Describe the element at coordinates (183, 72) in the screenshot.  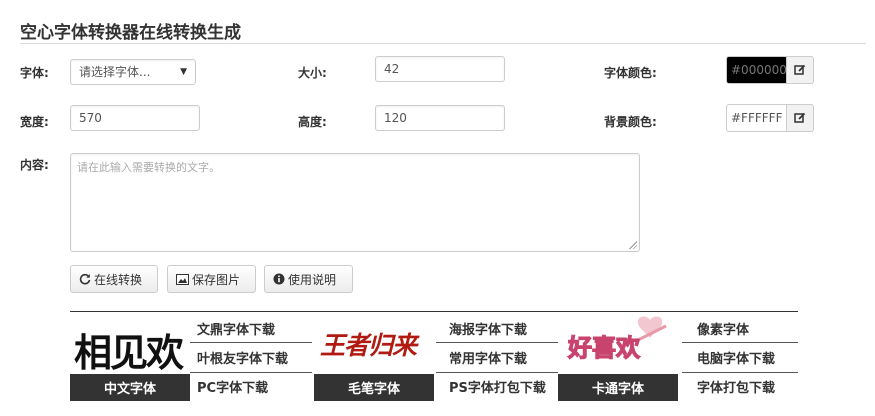
I see `chevron-down-icon: ▼` at that location.